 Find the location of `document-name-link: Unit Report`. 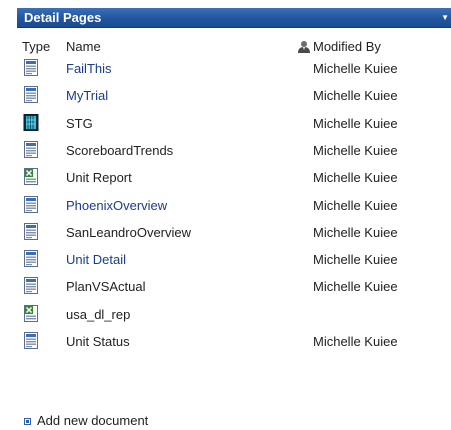

document-name-link: Unit Report is located at coordinates (99, 178).